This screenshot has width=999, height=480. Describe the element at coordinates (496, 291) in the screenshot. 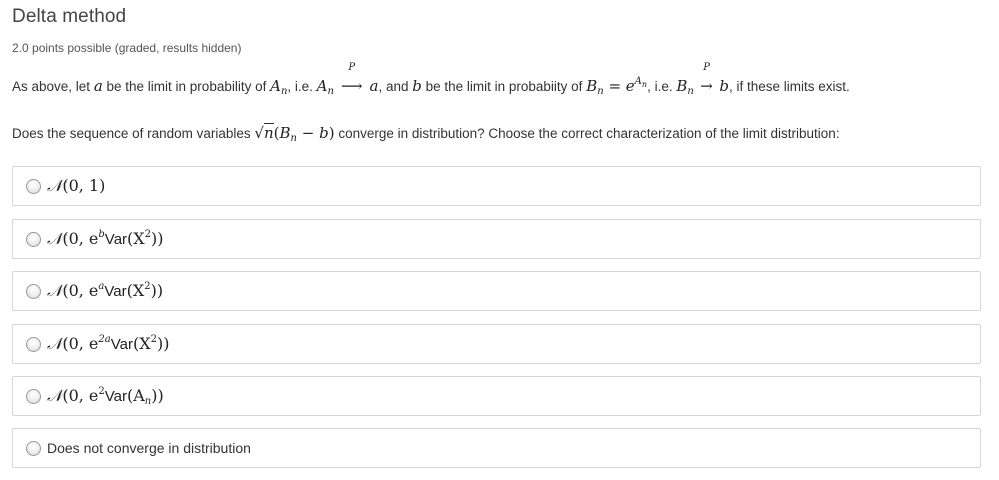

I see `option-normal-ea-var-x2: 𝒩(0, eaVar(X2))` at that location.